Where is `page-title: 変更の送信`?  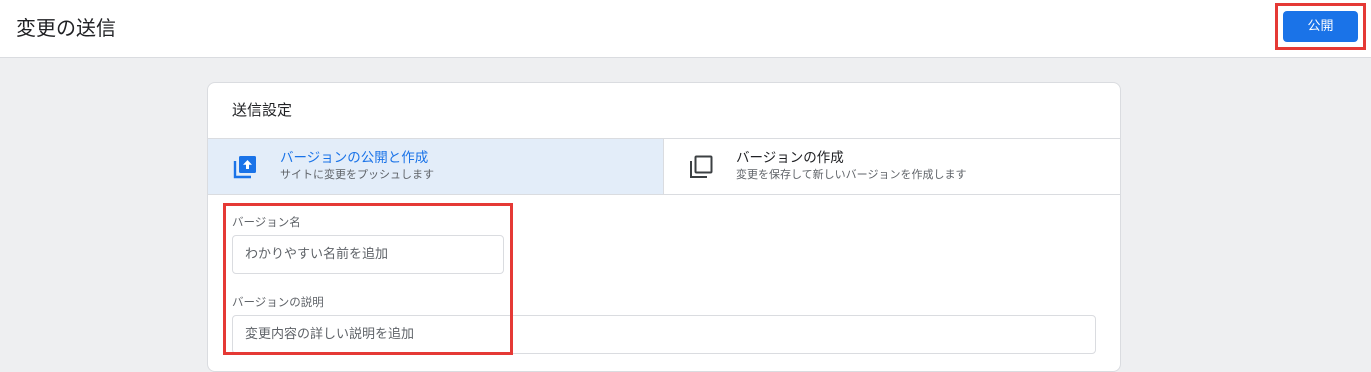 page-title: 変更の送信 is located at coordinates (66, 28).